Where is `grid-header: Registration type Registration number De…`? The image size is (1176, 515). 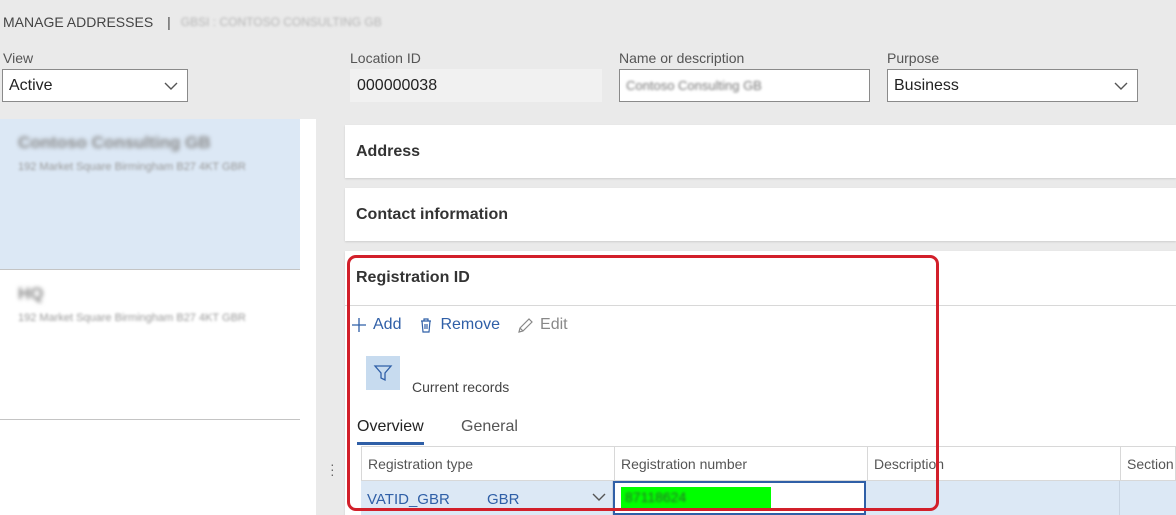
grid-header: Registration type Registration number De… is located at coordinates (768, 464).